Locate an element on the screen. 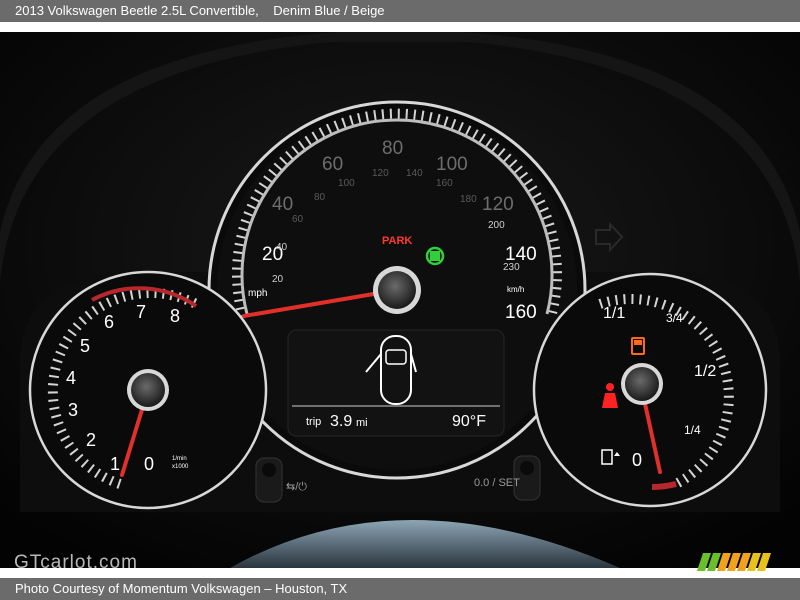  fuel-label-half: 1/2 is located at coordinates (705, 371).